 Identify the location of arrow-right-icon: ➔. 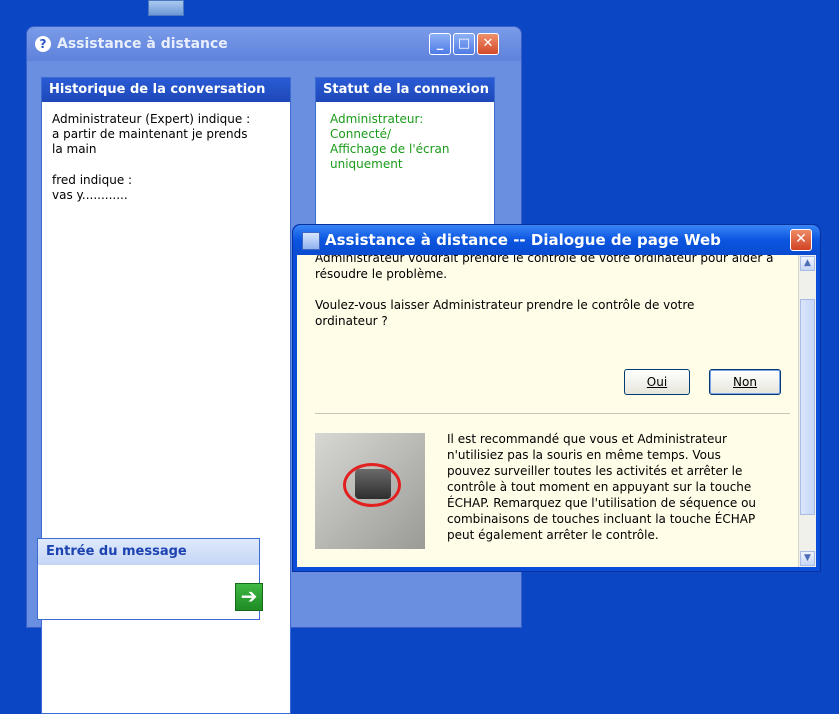
(249, 596).